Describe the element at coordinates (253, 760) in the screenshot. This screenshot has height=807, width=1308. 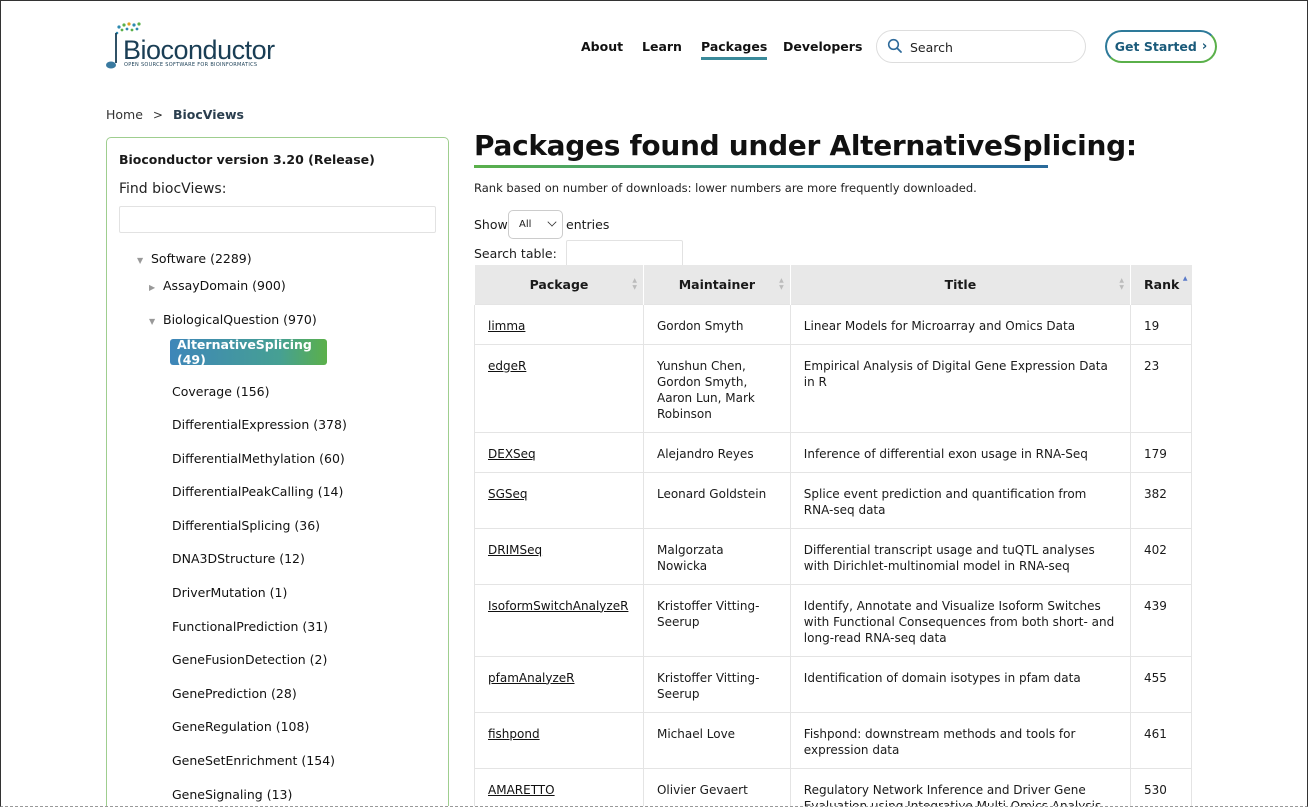
I see `tree-node-genesetenrichment: GeneSetEnrichment (154)` at that location.